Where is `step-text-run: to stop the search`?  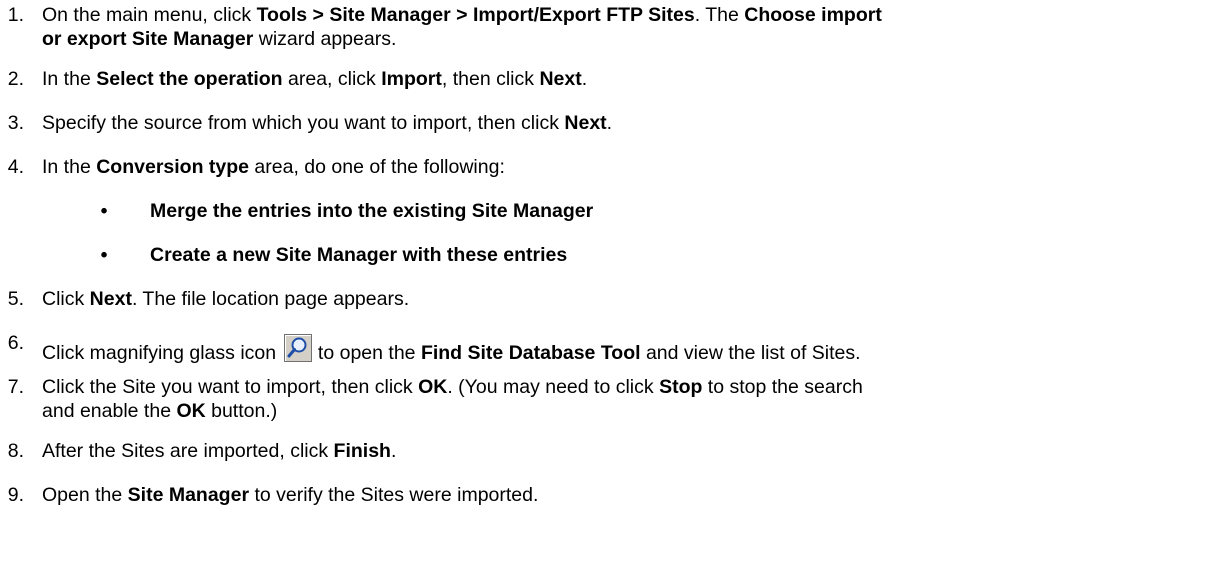
step-text-run: to stop the search is located at coordinates (782, 387).